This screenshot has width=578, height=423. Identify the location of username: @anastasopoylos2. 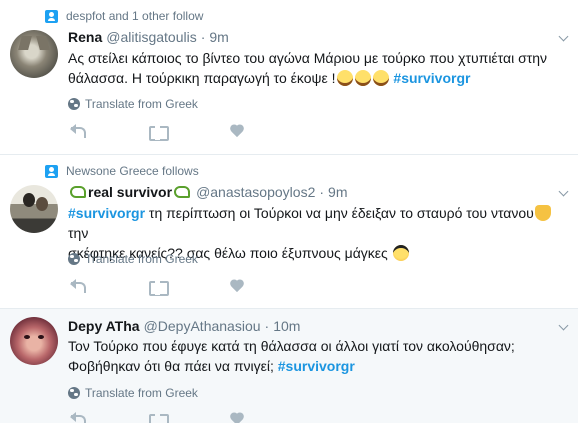
(255, 192).